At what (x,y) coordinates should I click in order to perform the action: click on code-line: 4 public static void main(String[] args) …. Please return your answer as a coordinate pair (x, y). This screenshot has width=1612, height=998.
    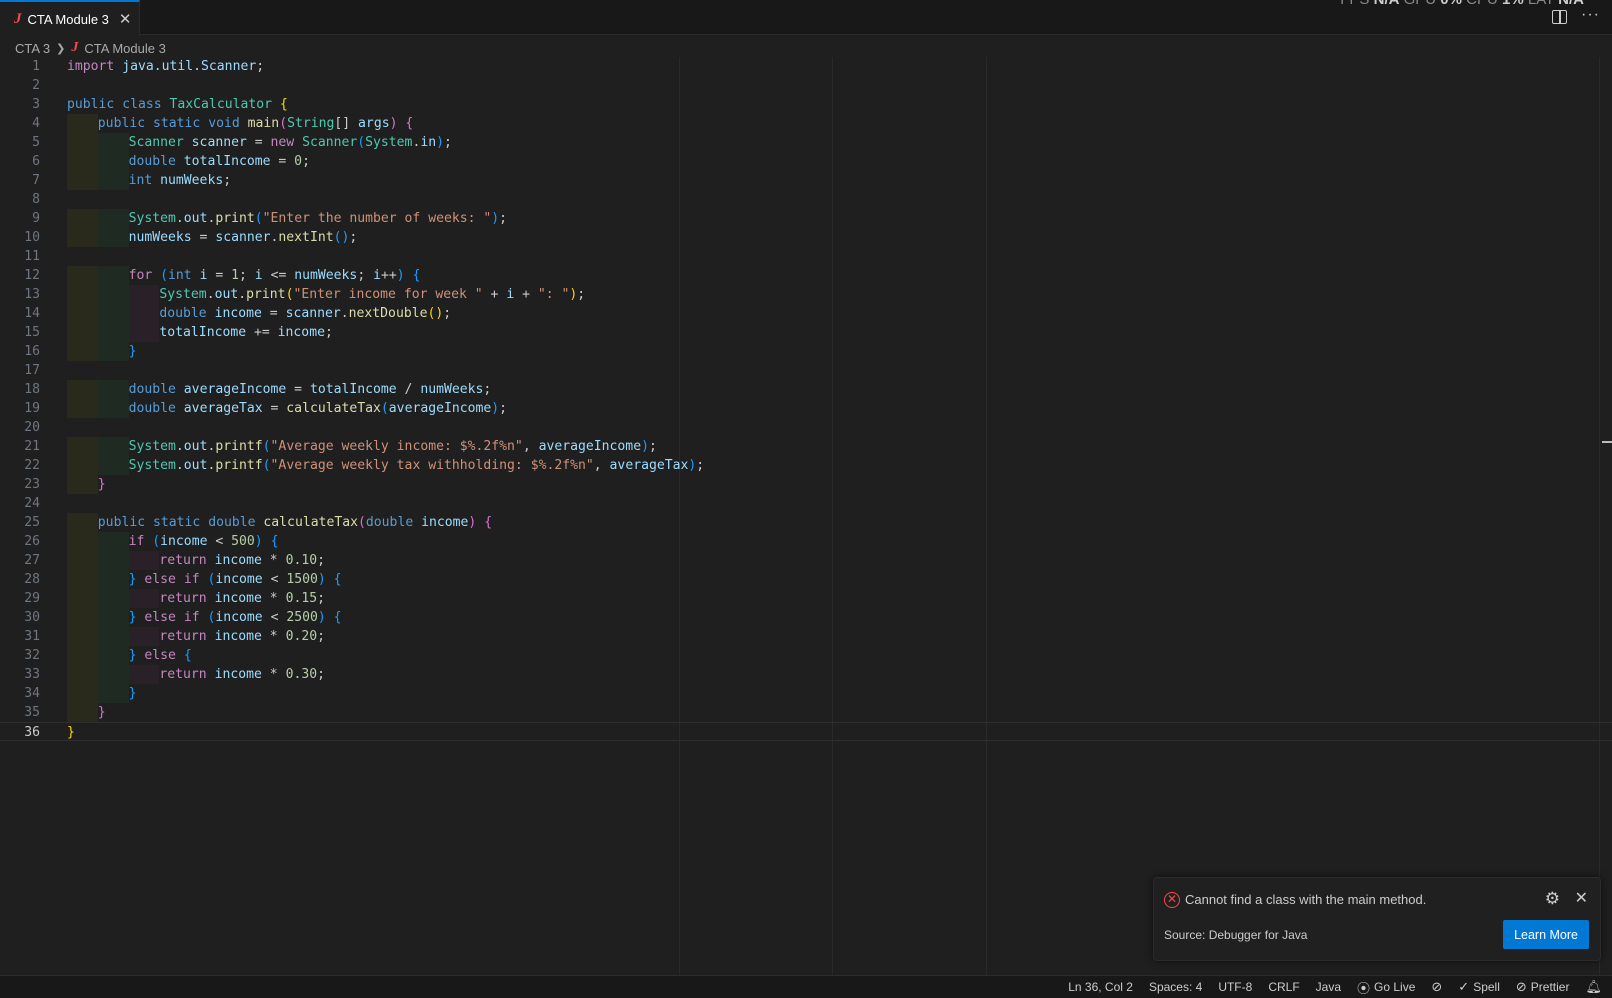
    Looking at the image, I should click on (806, 123).